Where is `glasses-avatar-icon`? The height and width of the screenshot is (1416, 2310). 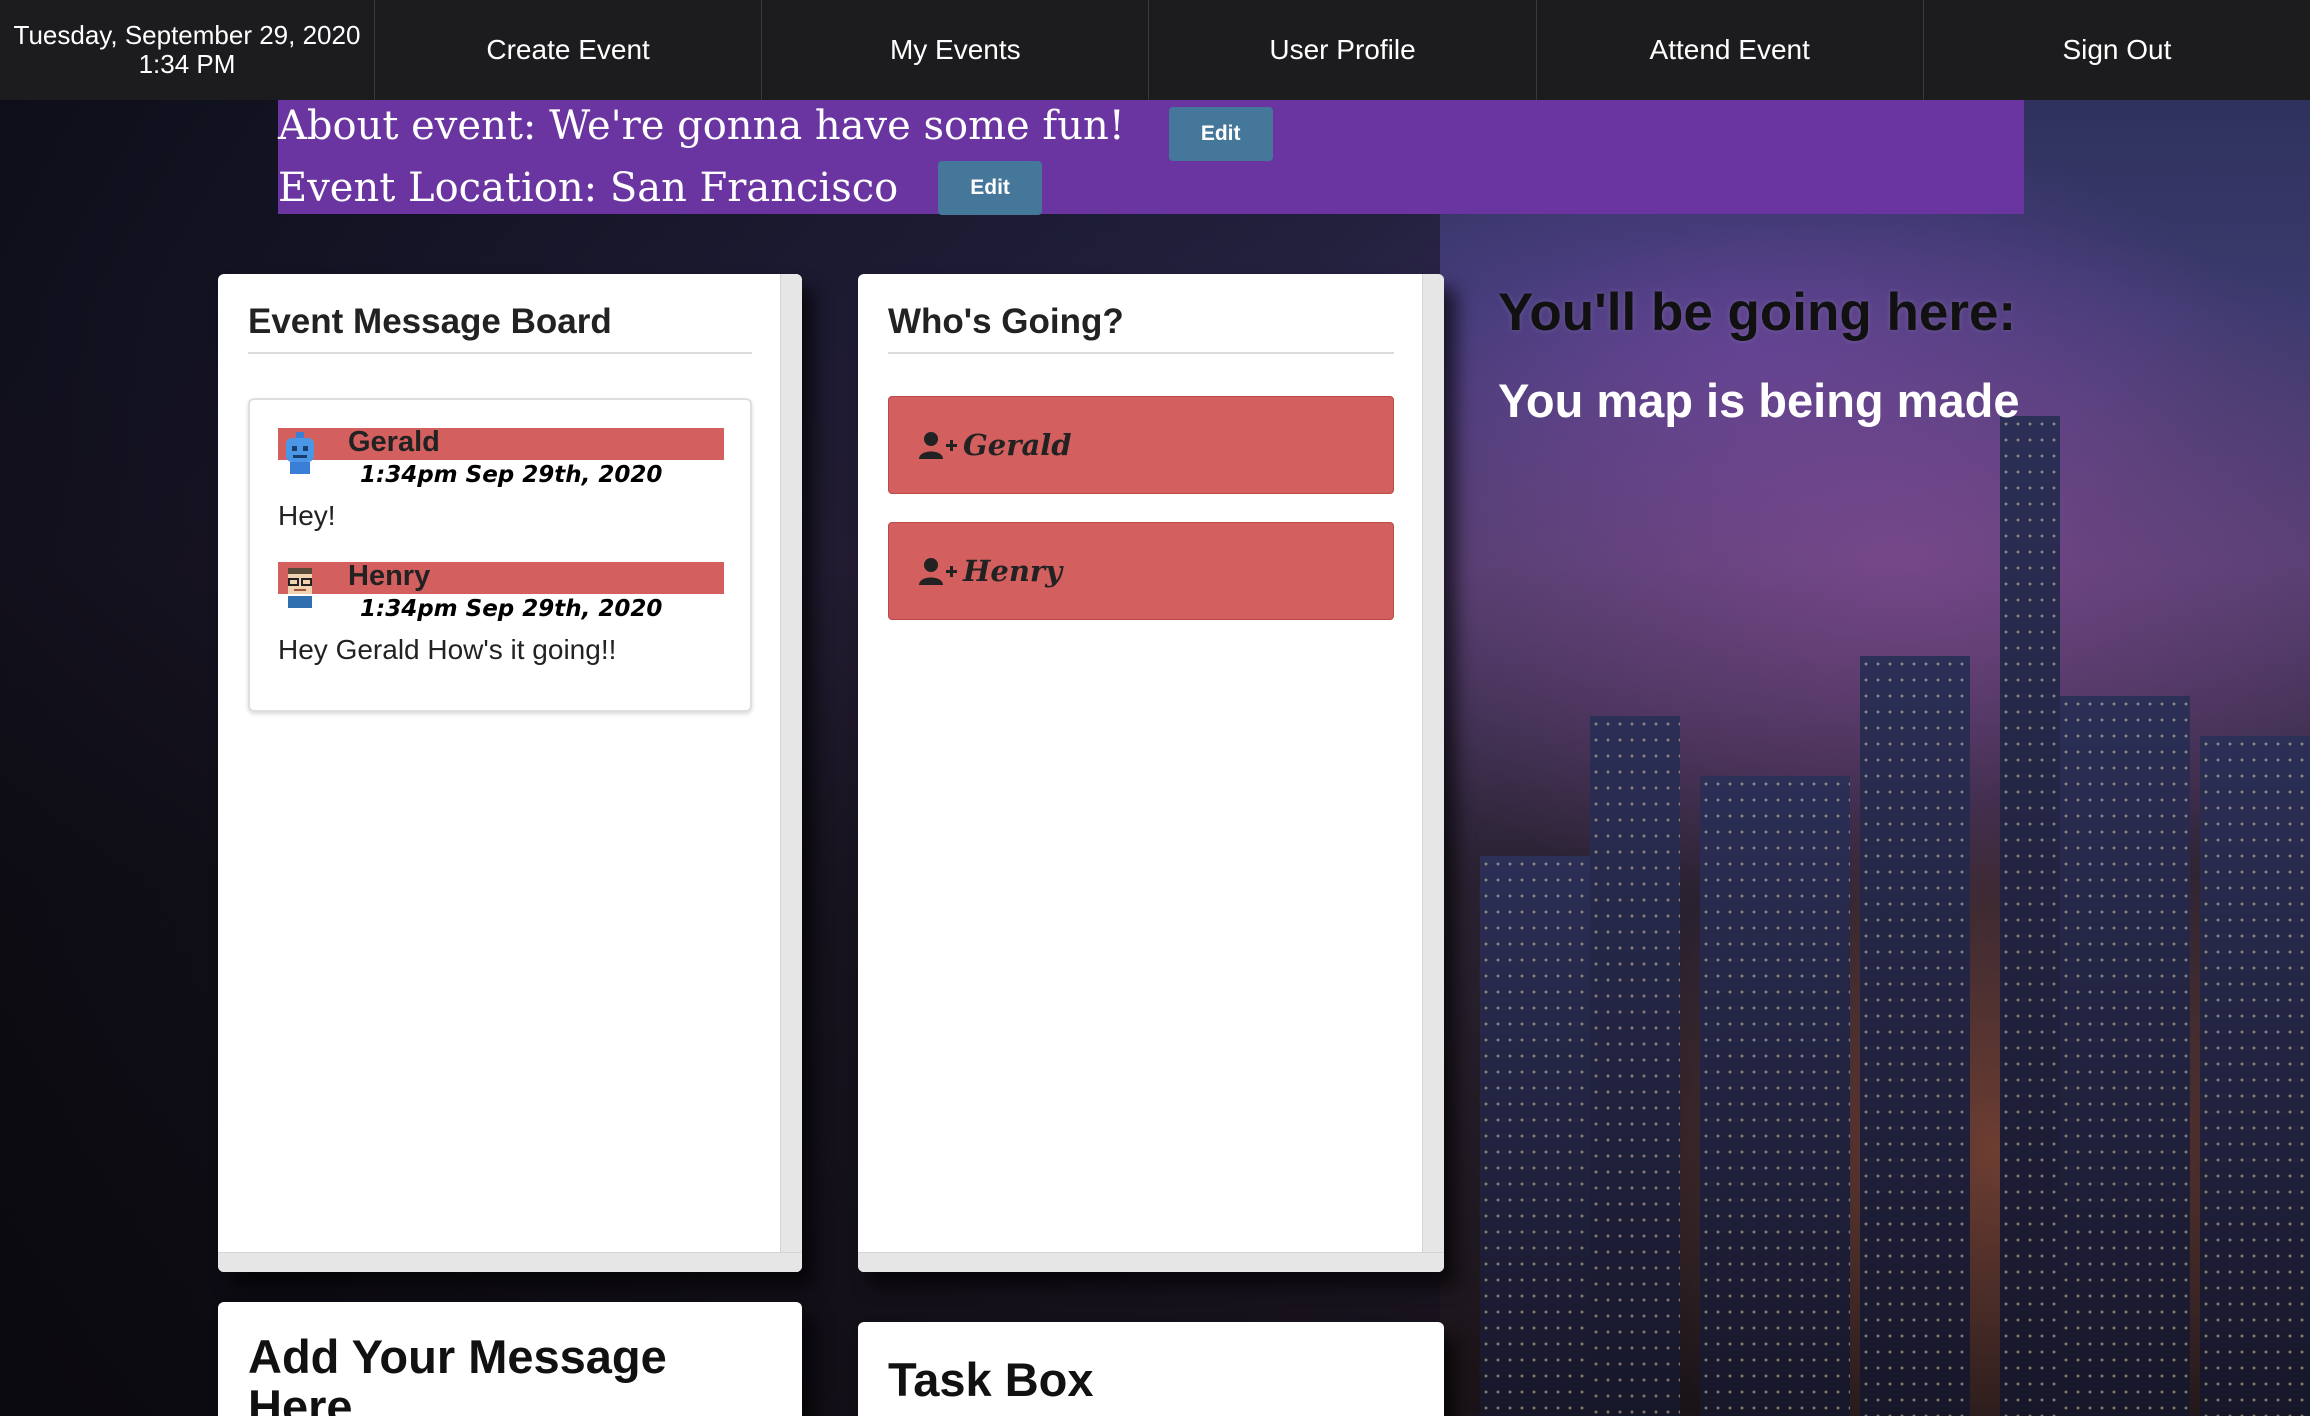 glasses-avatar-icon is located at coordinates (300, 588).